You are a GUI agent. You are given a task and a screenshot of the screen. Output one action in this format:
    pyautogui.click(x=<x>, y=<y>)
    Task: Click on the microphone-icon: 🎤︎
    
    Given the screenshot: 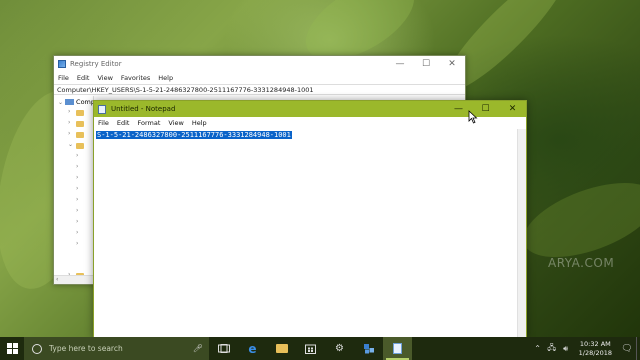 What is the action you would take?
    pyautogui.click(x=198, y=348)
    